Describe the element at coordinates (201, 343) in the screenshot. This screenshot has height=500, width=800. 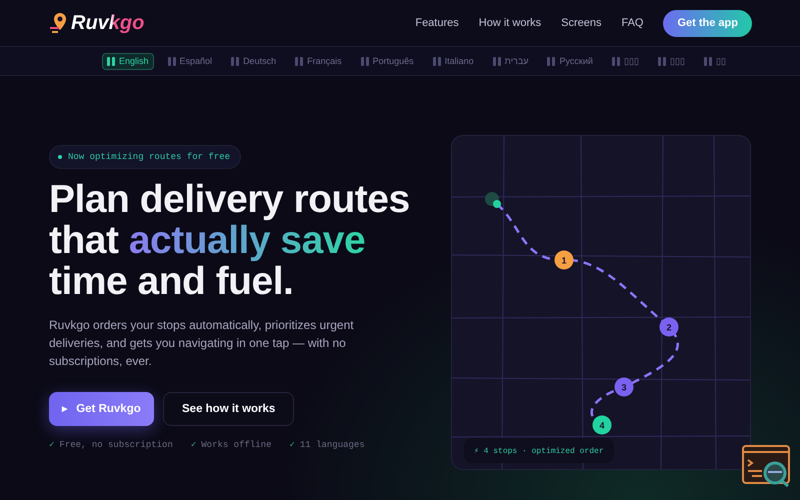
I see `hero-description: Ruvkgo orders your stops automatically, prioritizes urgent deliveries, and gets you navigating in one tap — with no subscriptions, ever.` at that location.